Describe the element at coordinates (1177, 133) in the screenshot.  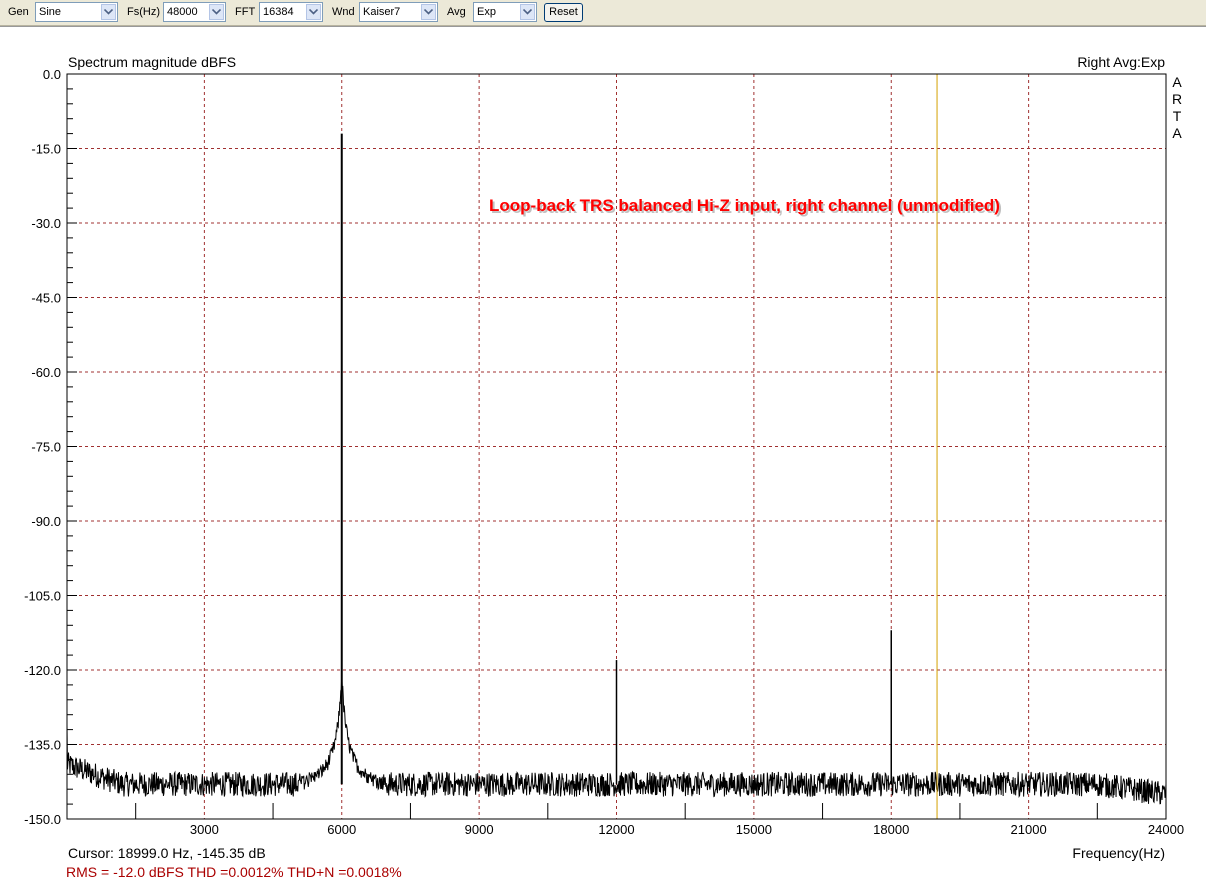
I see `brand-letter-a2: A` at that location.